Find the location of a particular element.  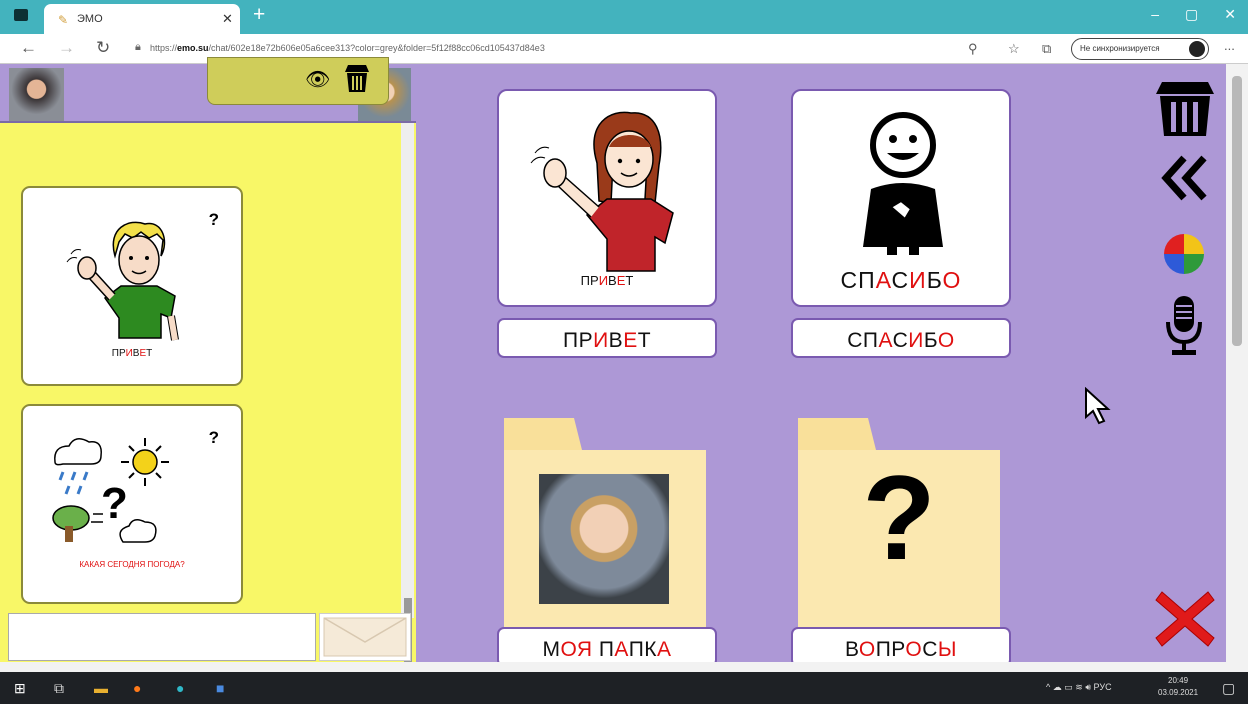

double-chevron-left-icon is located at coordinates (1186, 178).